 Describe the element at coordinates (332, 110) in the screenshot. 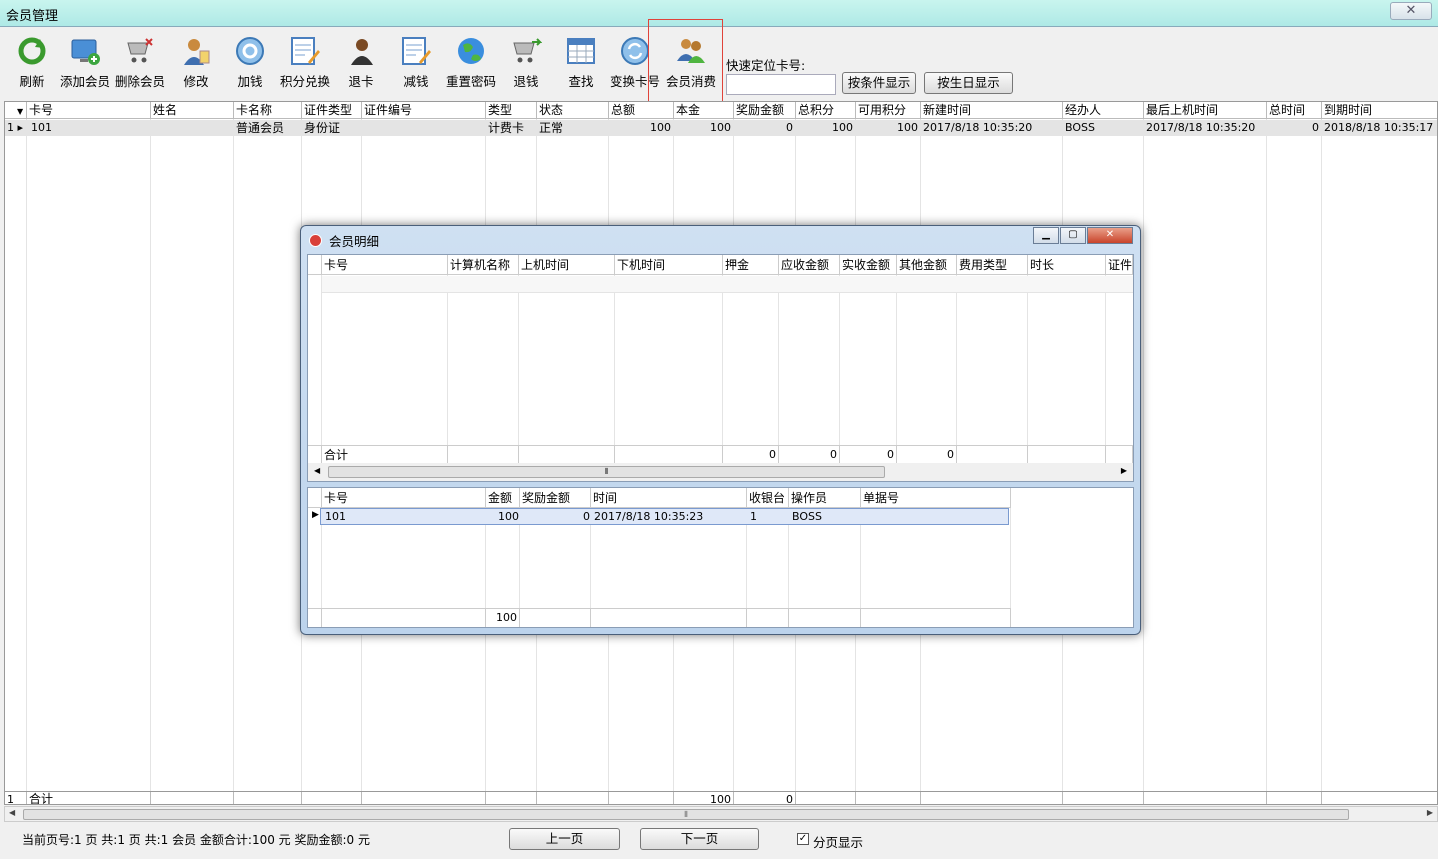

I see `column-header: 证件类型` at that location.